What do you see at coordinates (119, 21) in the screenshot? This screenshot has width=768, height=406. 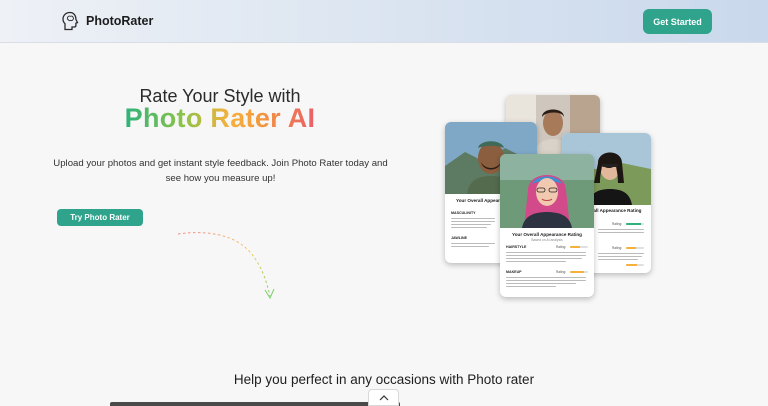 I see `brand-name: PhotoRater` at bounding box center [119, 21].